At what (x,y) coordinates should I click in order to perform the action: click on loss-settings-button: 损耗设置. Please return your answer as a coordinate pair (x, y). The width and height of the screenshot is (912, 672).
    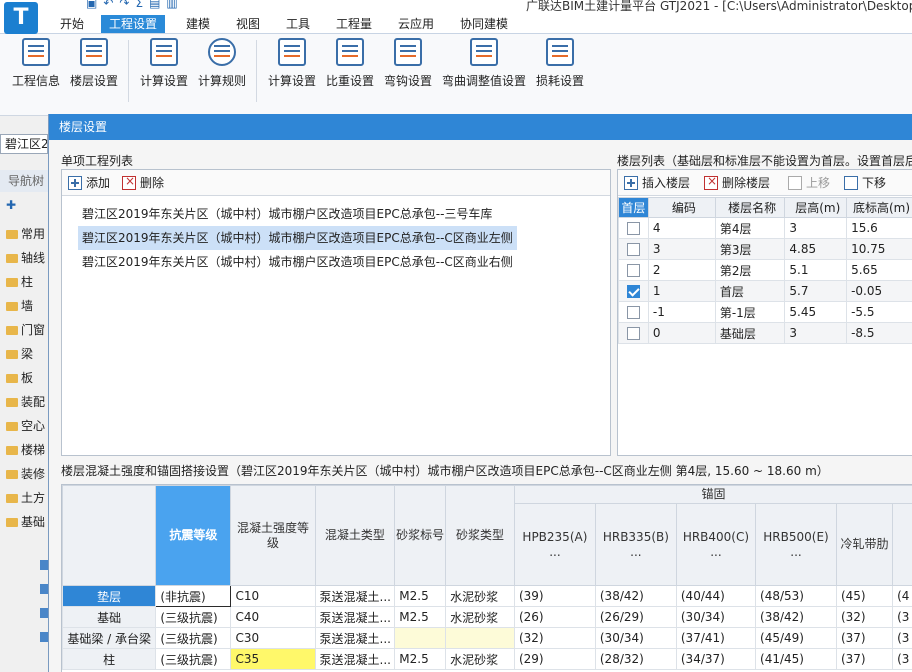
    Looking at the image, I should click on (560, 63).